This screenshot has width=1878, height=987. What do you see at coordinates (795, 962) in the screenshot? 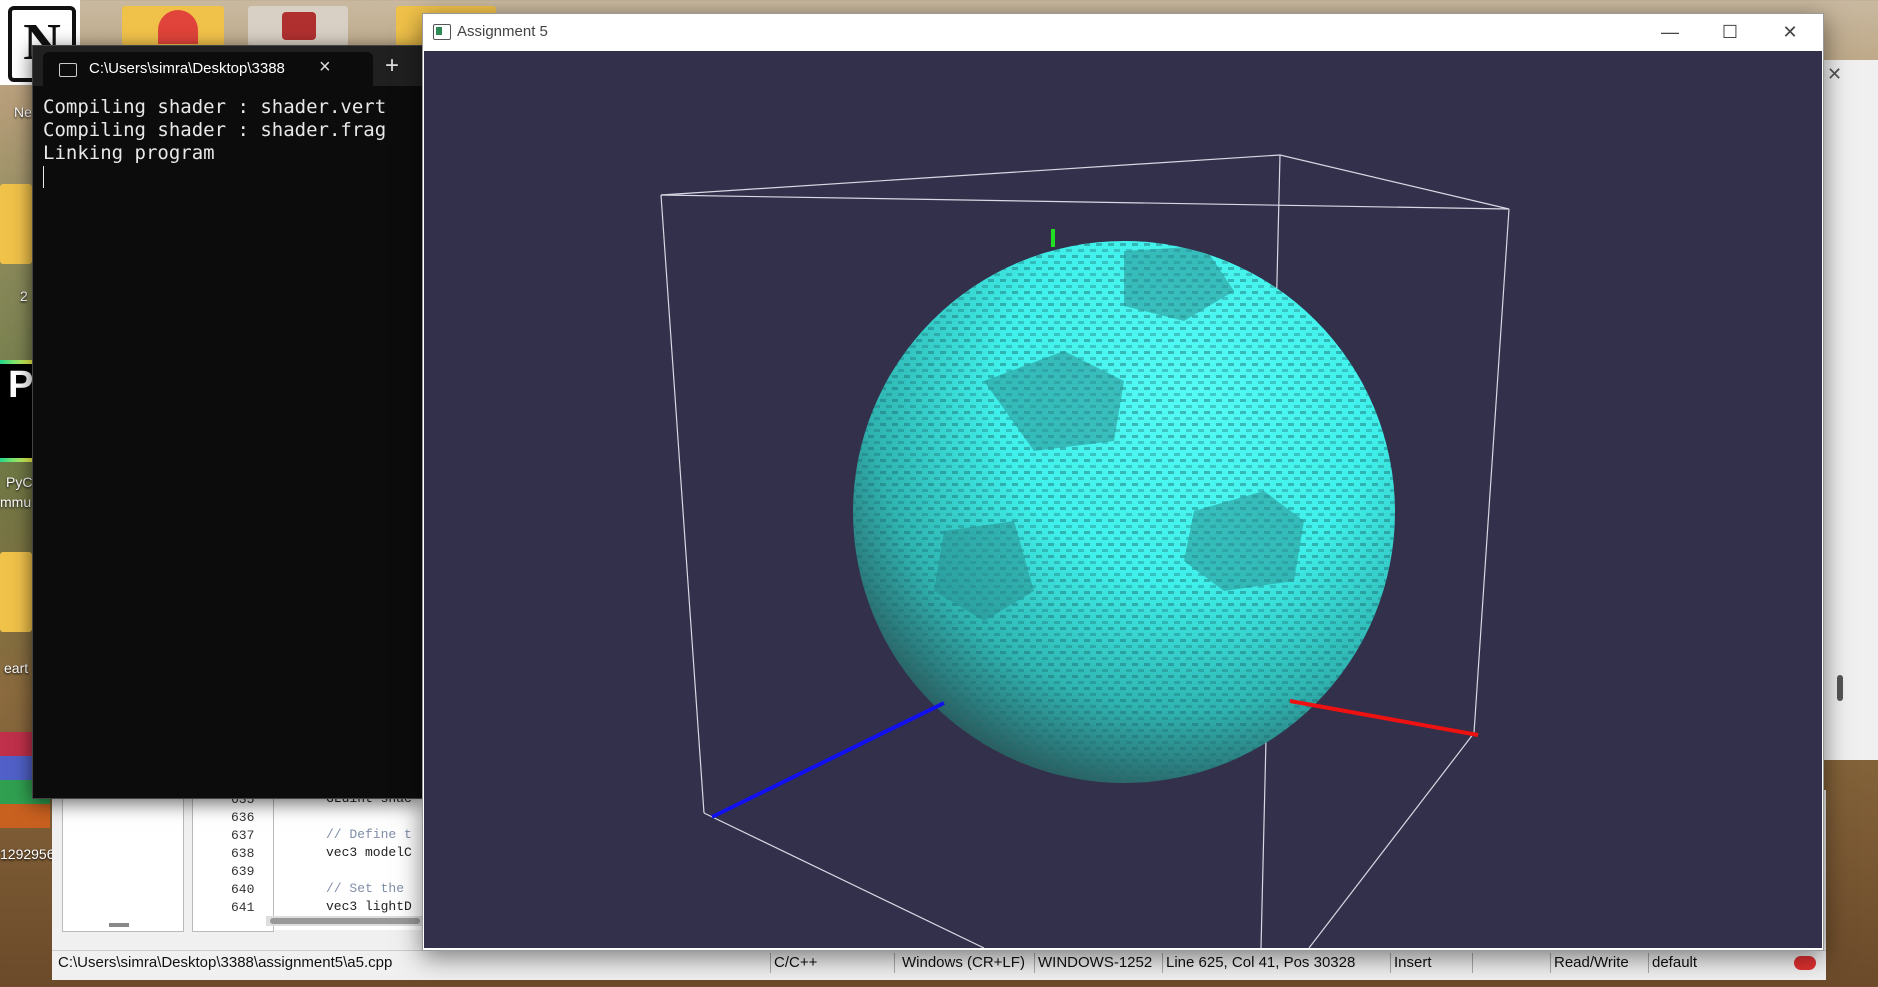
I see `status-language: C/C++` at bounding box center [795, 962].